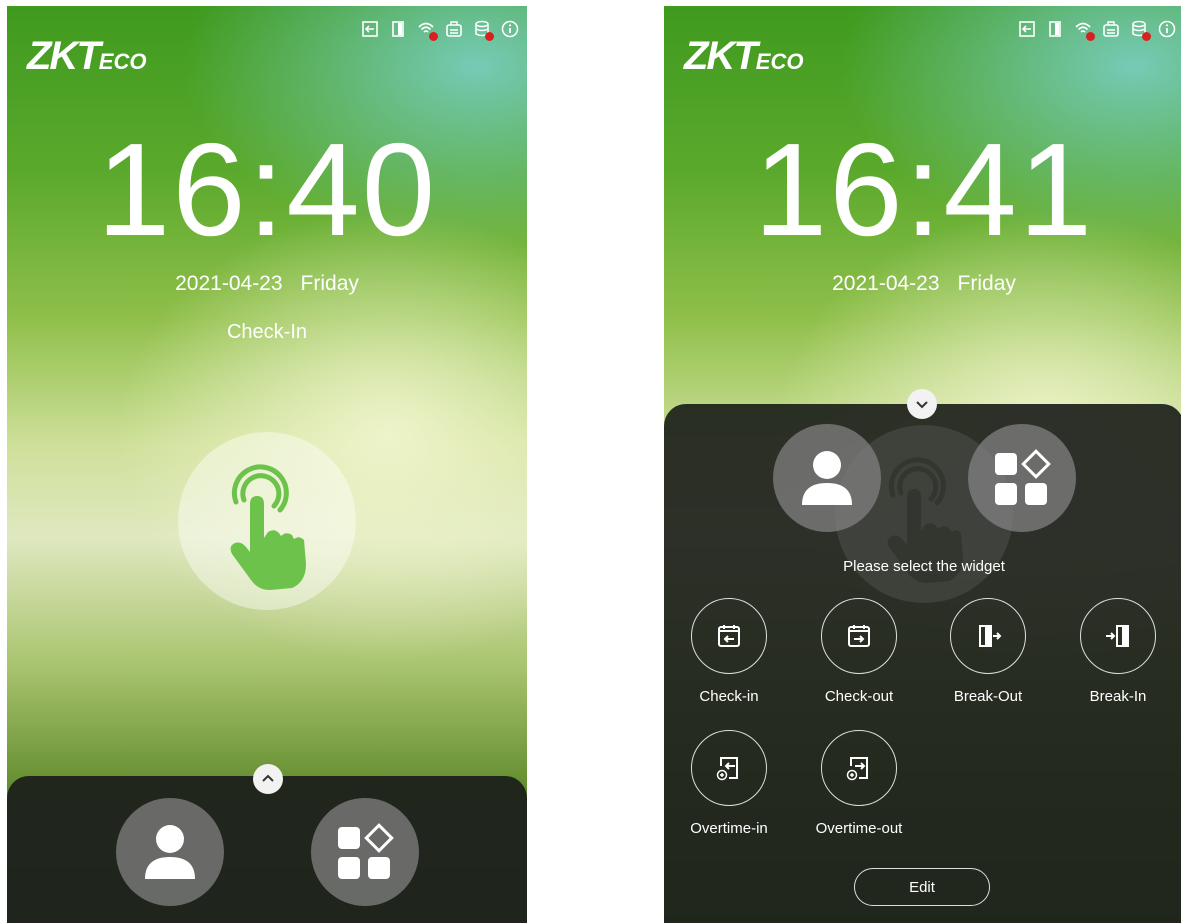  What do you see at coordinates (859, 783) in the screenshot?
I see `widget-overtime-out: Overtime-out` at bounding box center [859, 783].